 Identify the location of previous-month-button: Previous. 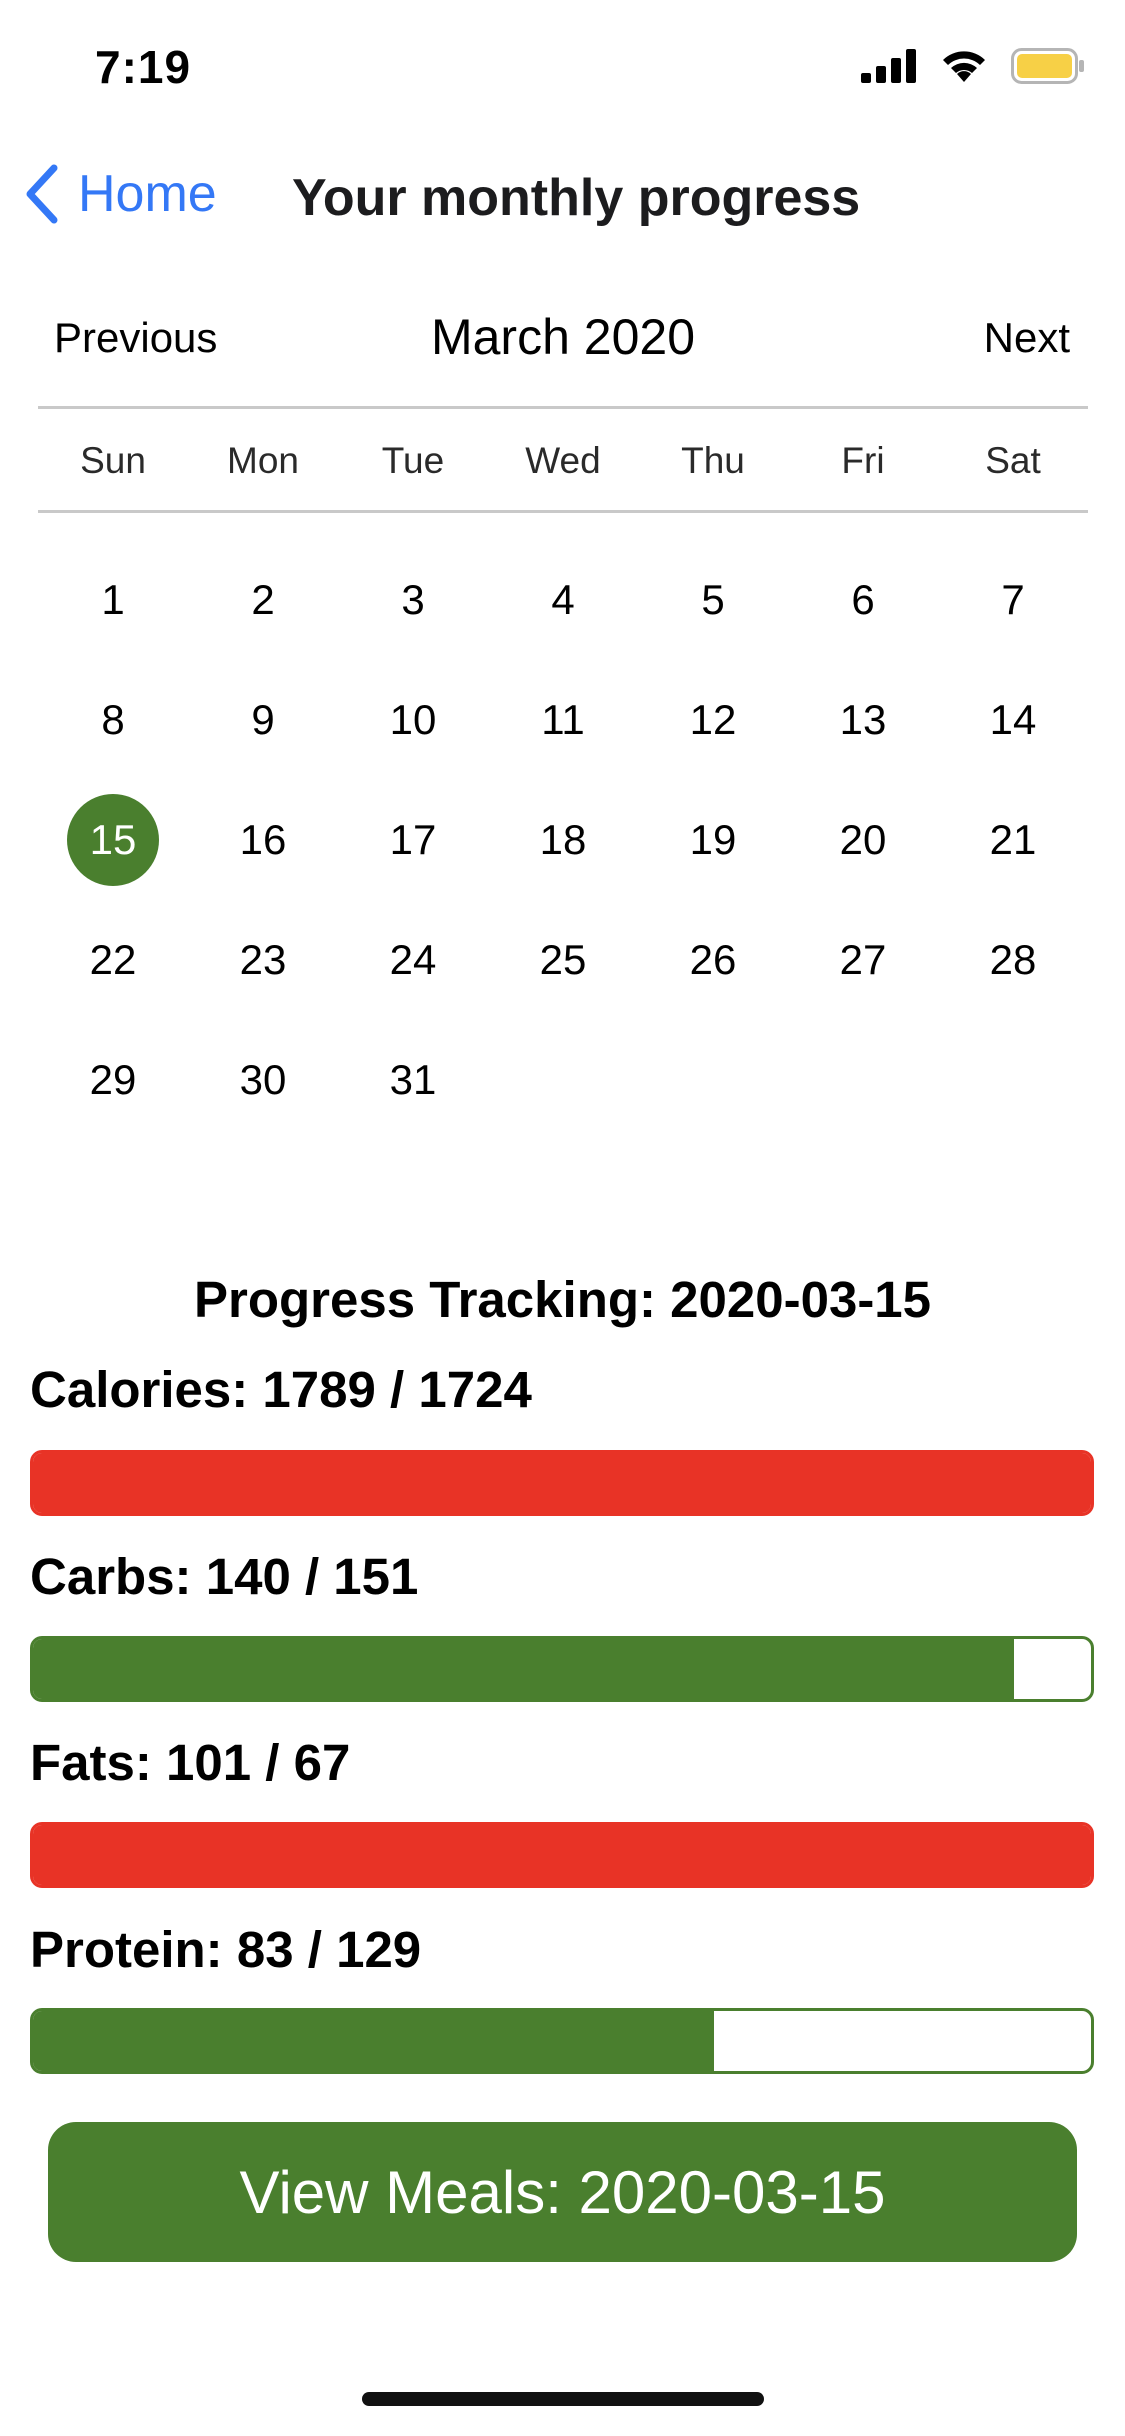
(135, 338).